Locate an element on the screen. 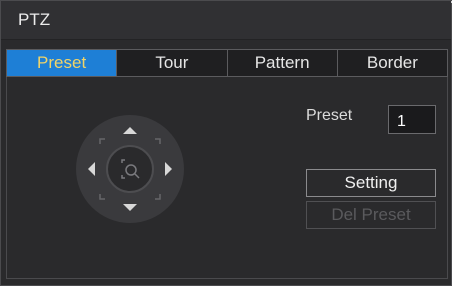 The width and height of the screenshot is (452, 286). pad-center is located at coordinates (130, 169).